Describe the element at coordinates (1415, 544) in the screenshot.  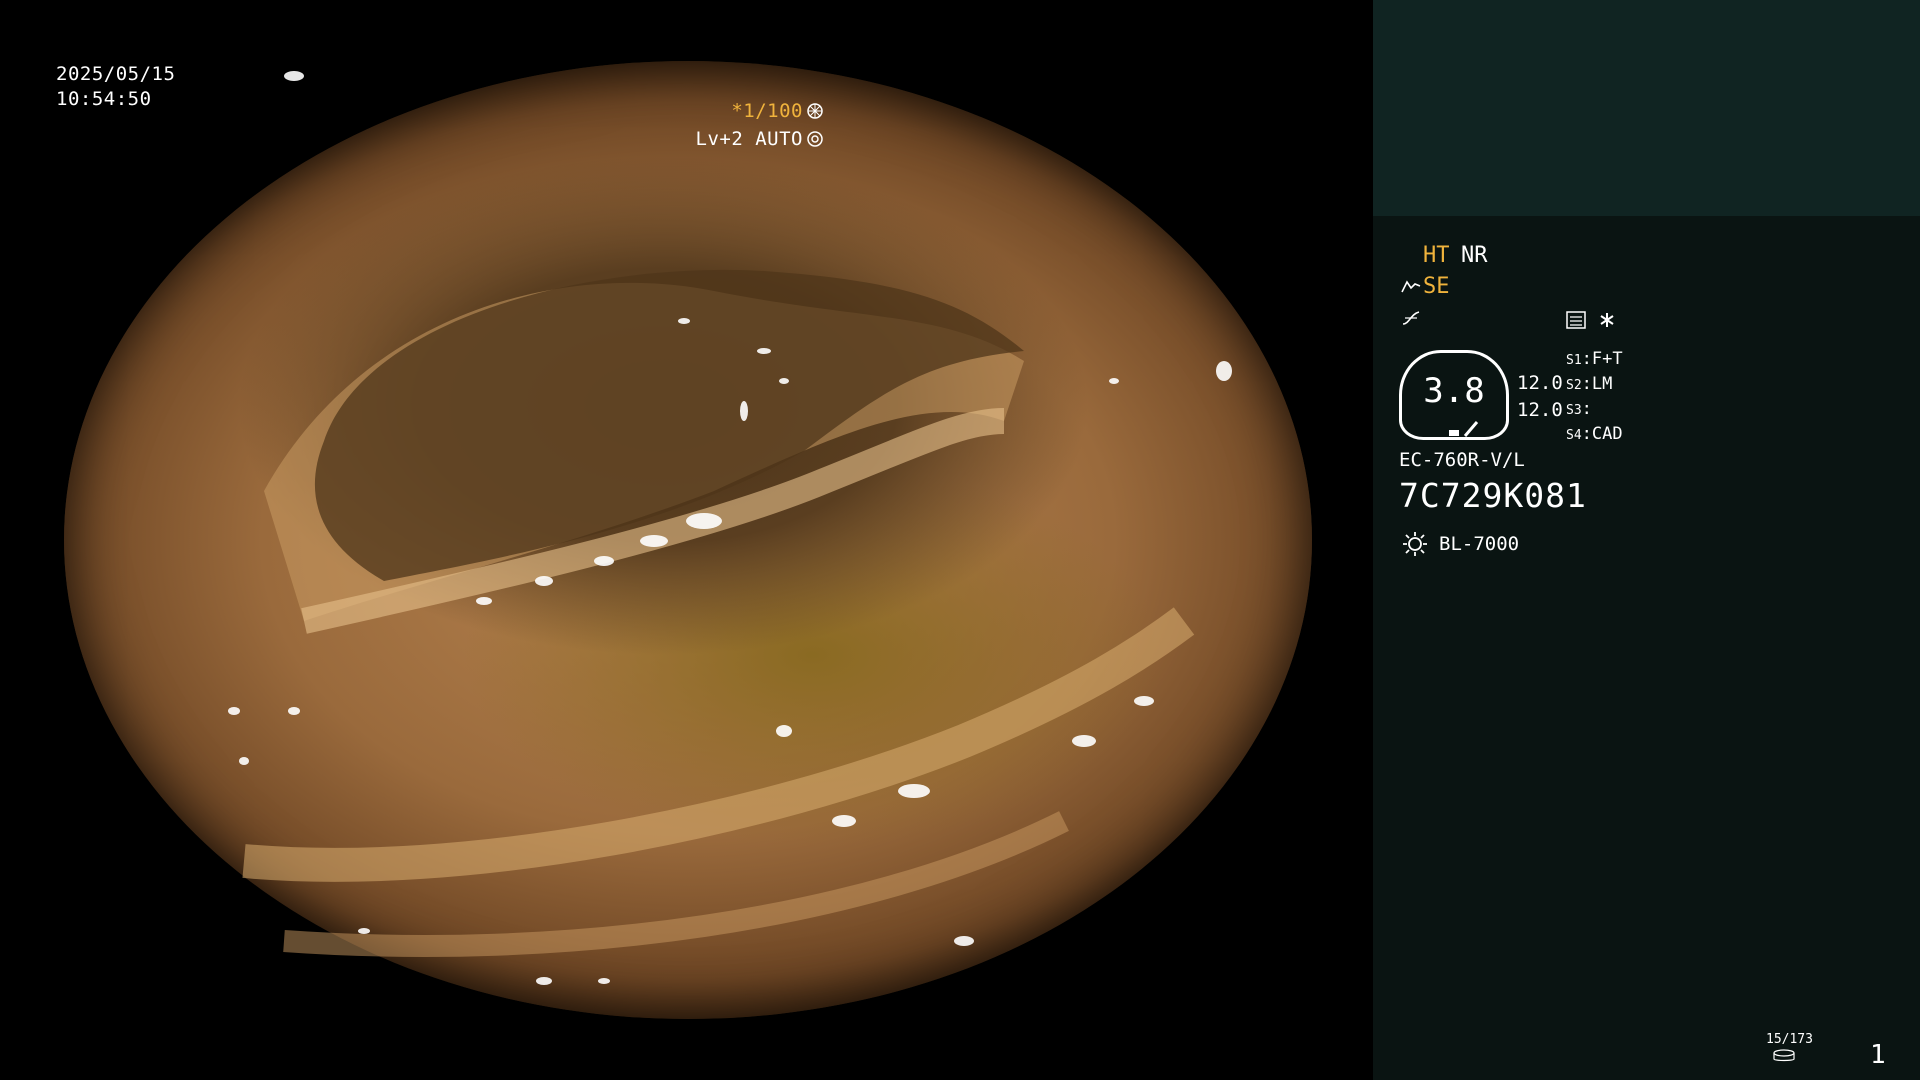
I see `light-source-icon` at that location.